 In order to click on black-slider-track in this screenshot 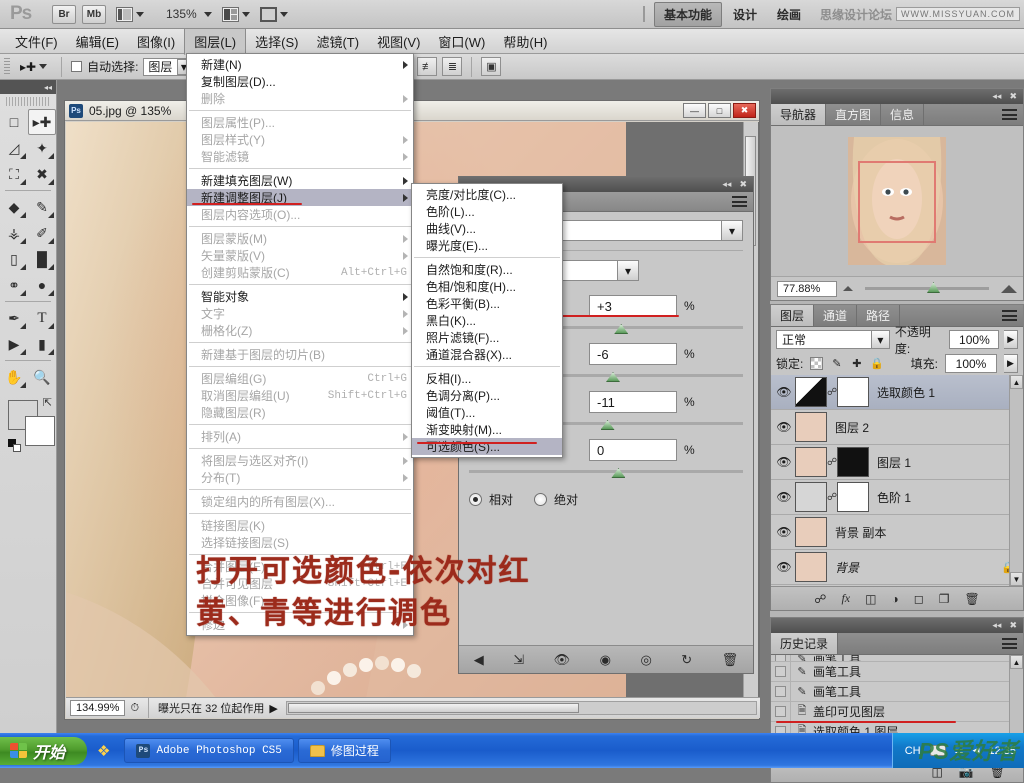, I will do `click(606, 473)`.